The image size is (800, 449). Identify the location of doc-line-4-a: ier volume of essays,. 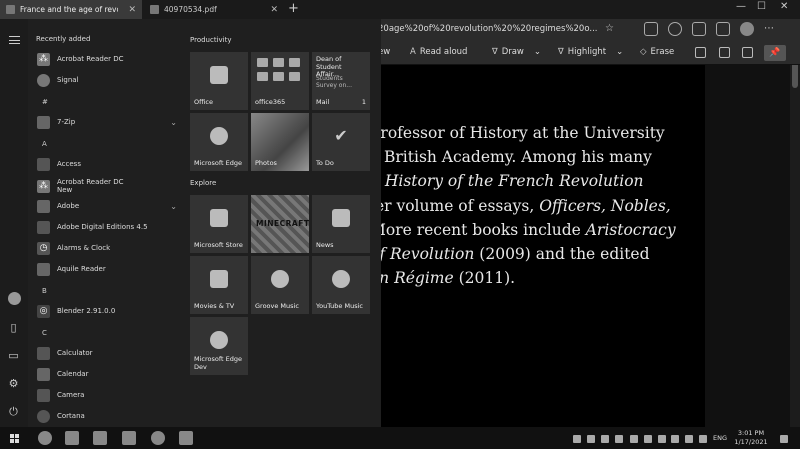
(455, 206).